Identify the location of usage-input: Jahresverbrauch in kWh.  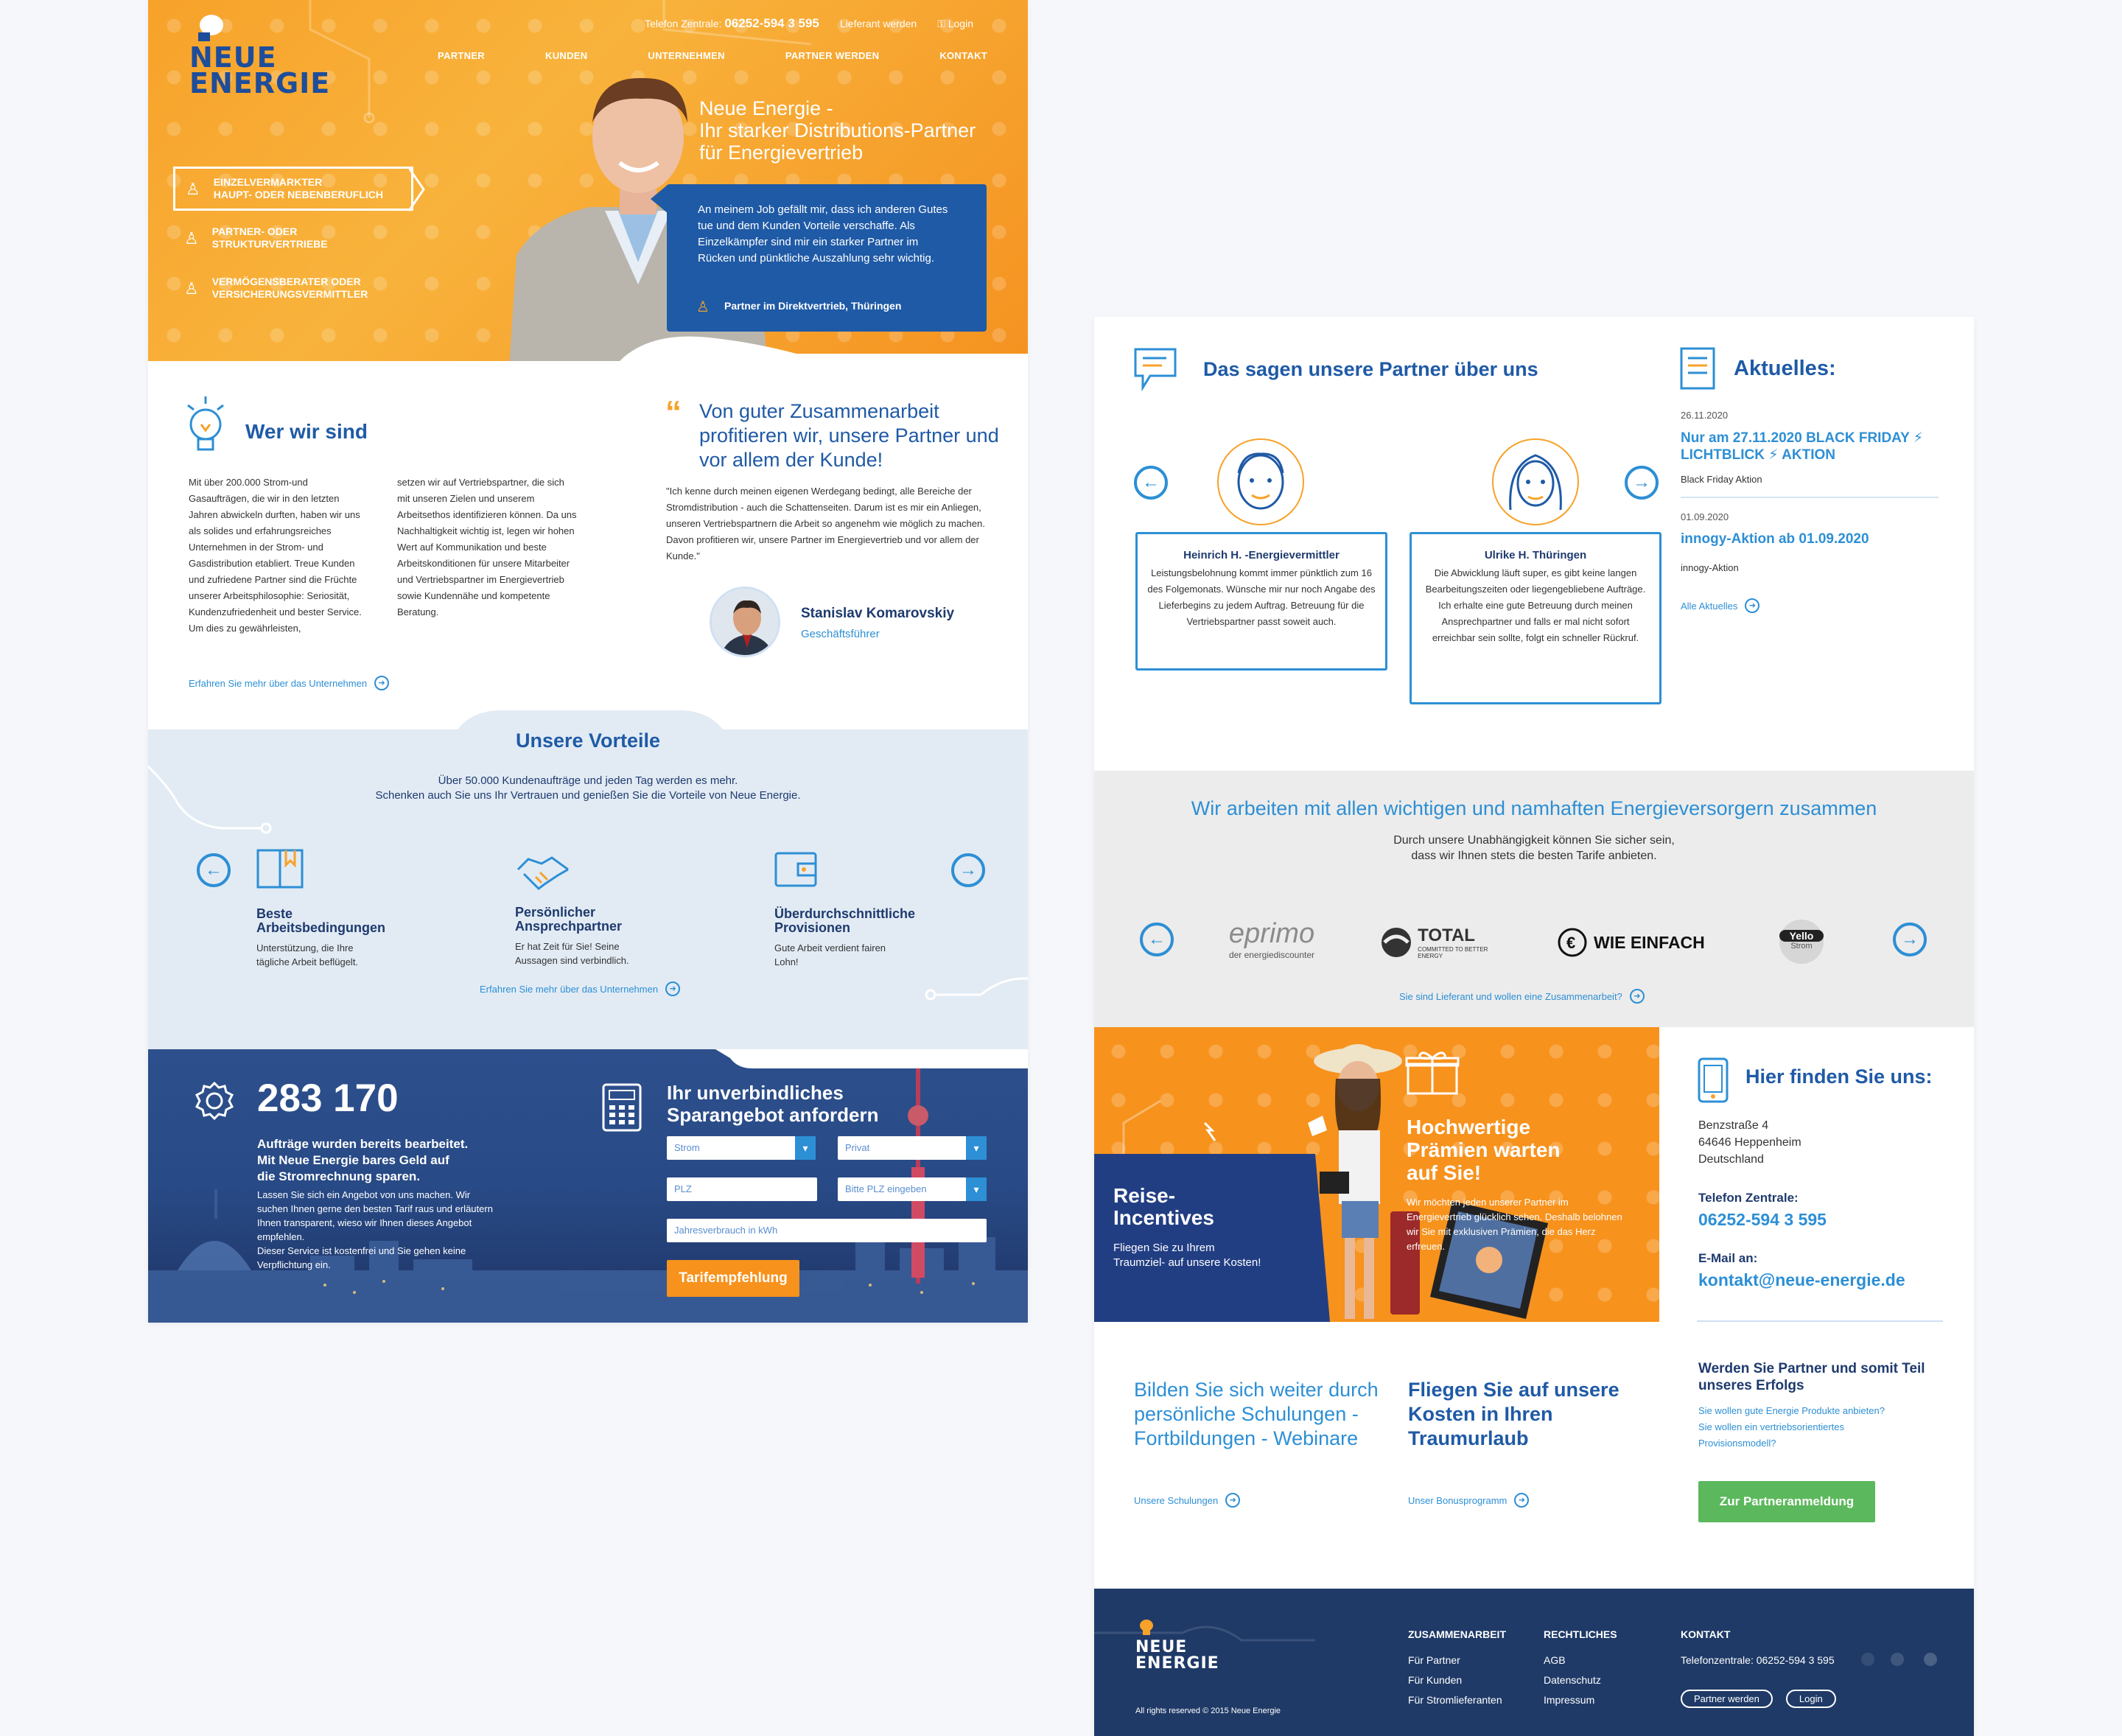
(827, 1230).